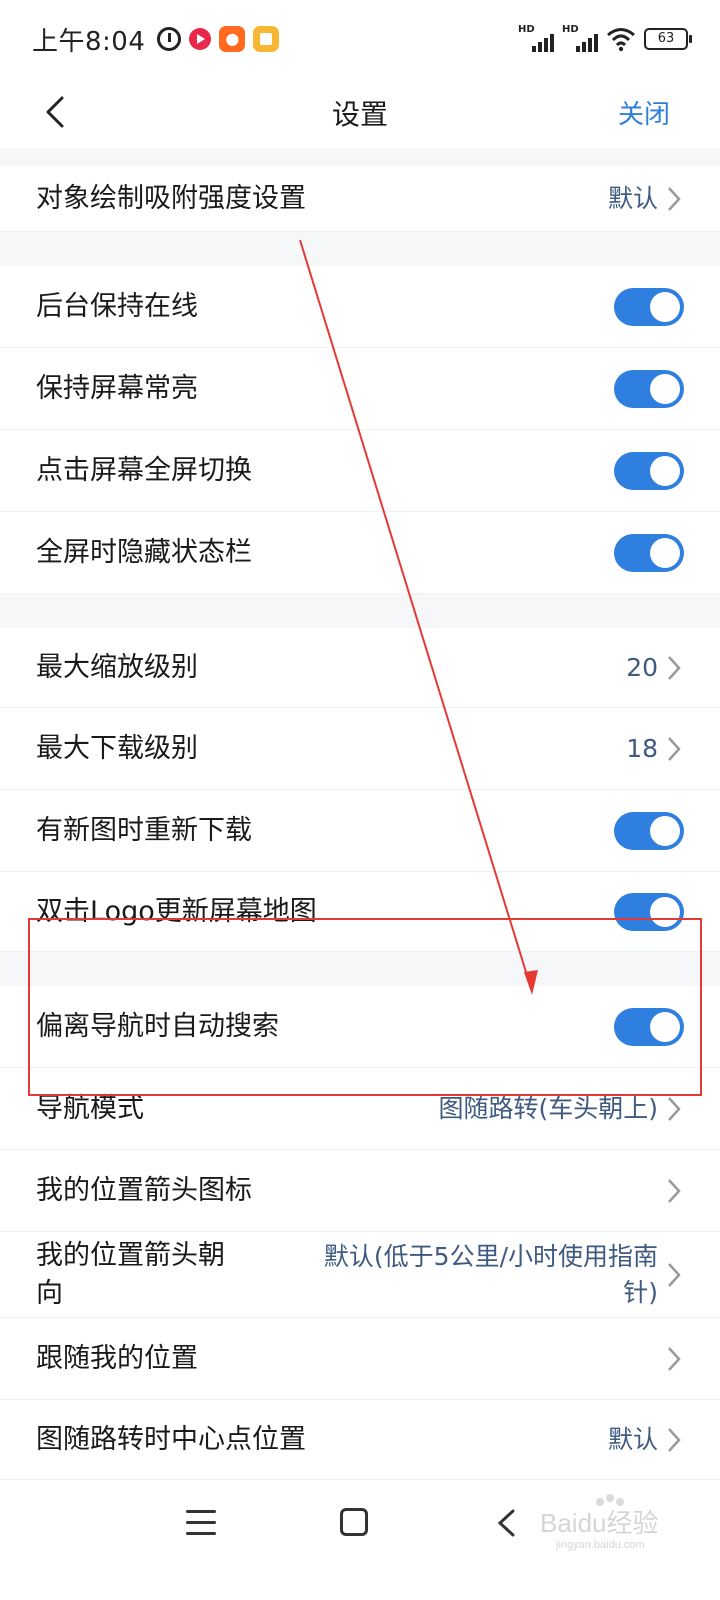 The height and width of the screenshot is (1600, 720). What do you see at coordinates (144, 1190) in the screenshot?
I see `setting-label: 我的位置箭头图标` at bounding box center [144, 1190].